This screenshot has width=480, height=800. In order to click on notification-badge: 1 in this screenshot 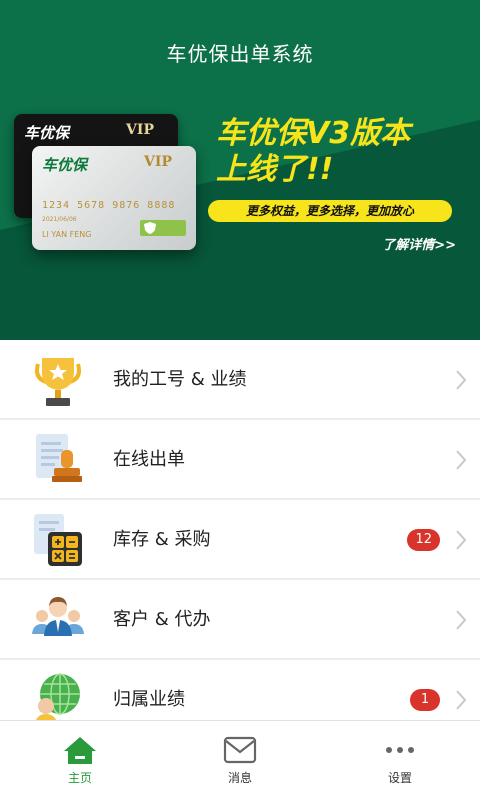, I will do `click(425, 700)`.